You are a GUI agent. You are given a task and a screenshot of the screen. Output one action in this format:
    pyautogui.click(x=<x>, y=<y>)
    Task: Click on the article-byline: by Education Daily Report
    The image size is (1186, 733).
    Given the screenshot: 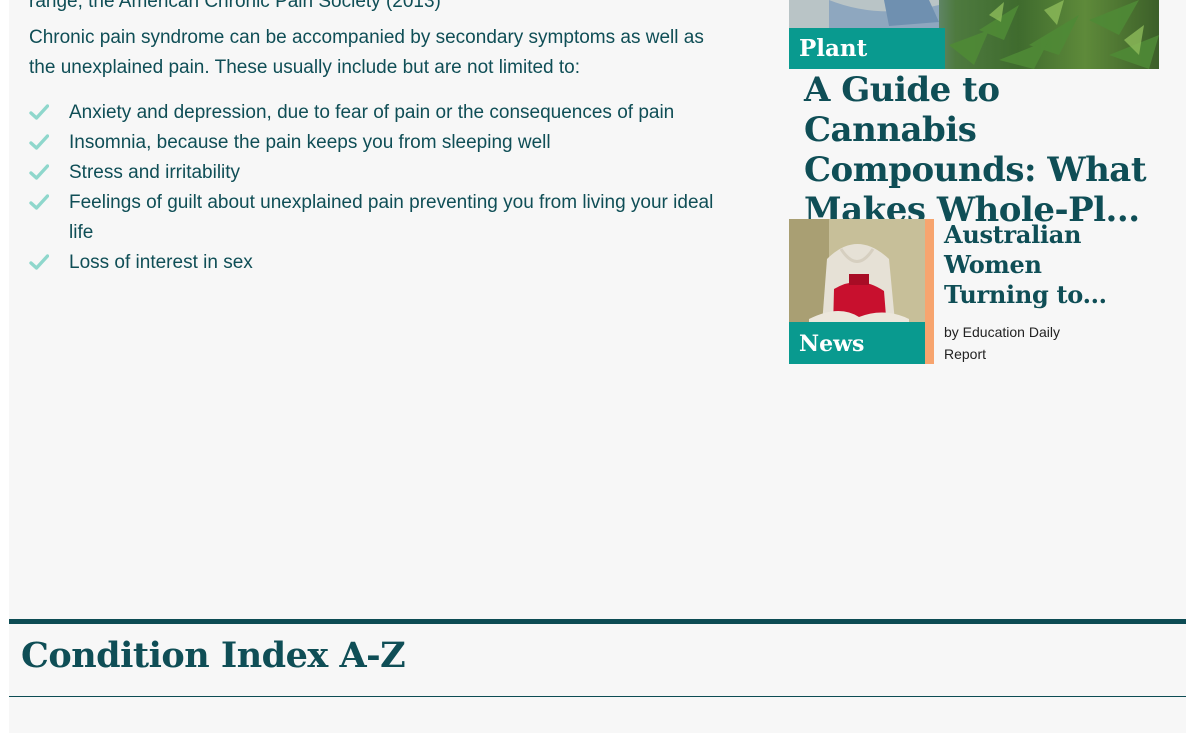 What is the action you would take?
    pyautogui.click(x=1002, y=343)
    